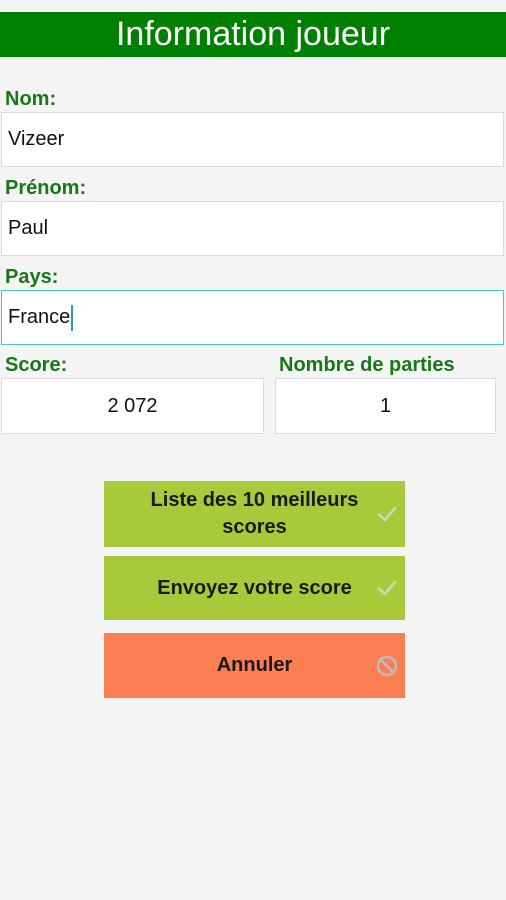 The image size is (506, 900). I want to click on title-bar: Information joueur, so click(253, 34).